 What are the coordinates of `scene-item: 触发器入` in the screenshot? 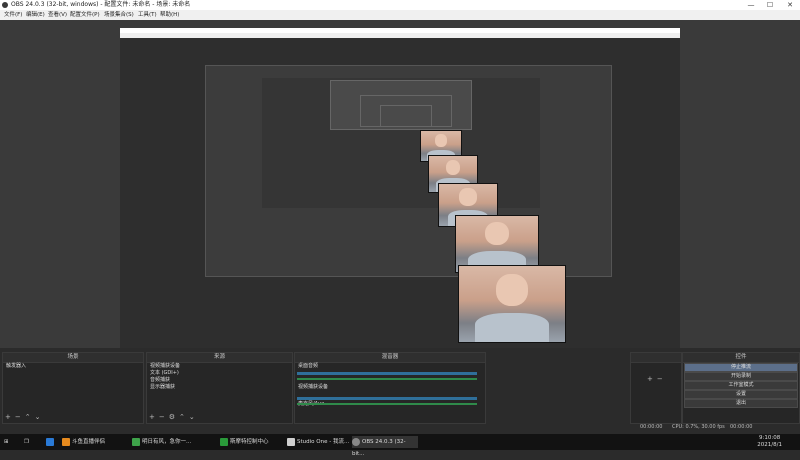 It's located at (73, 366).